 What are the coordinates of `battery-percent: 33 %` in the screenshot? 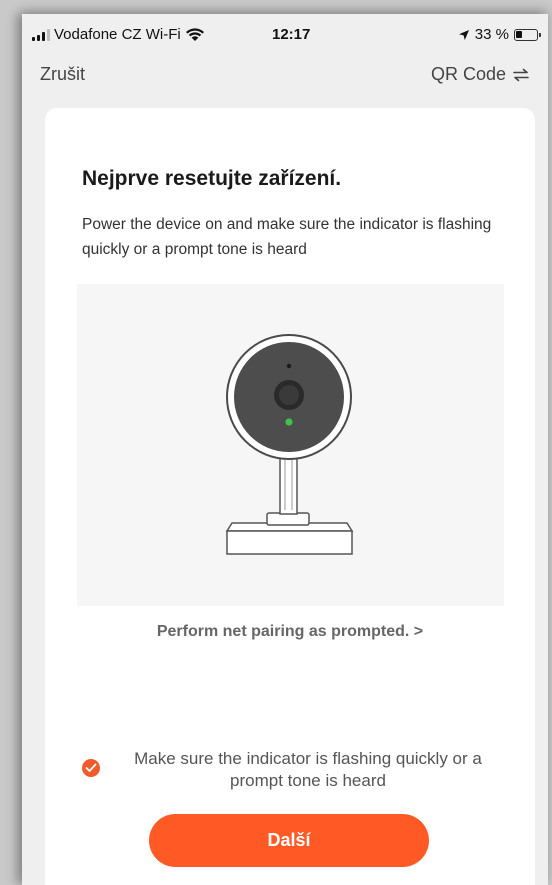 It's located at (491, 34).